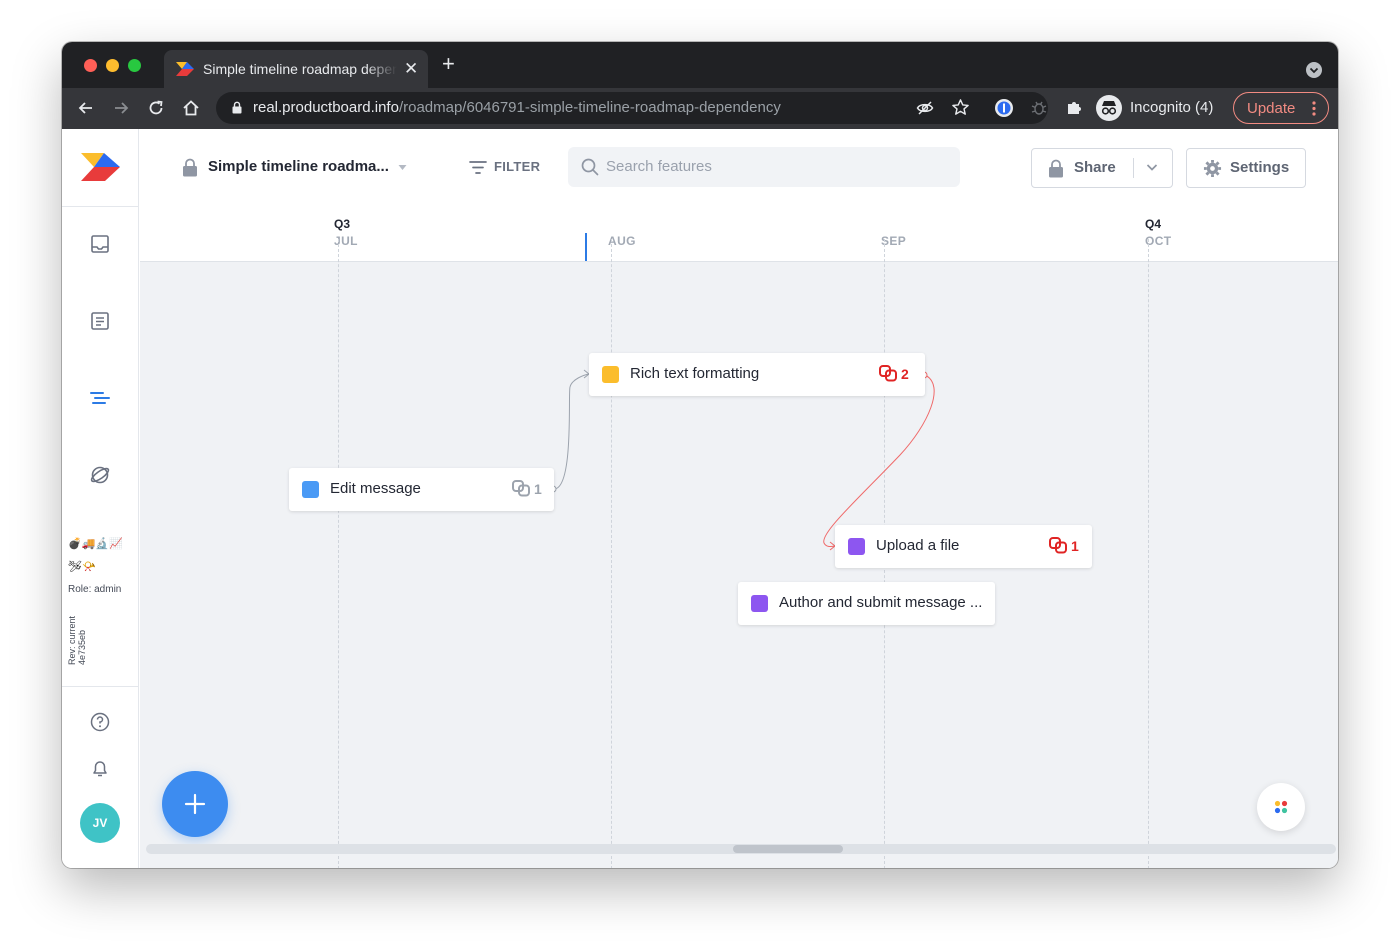 The image size is (1400, 951). Describe the element at coordinates (90, 65) in the screenshot. I see `close-window-button` at that location.